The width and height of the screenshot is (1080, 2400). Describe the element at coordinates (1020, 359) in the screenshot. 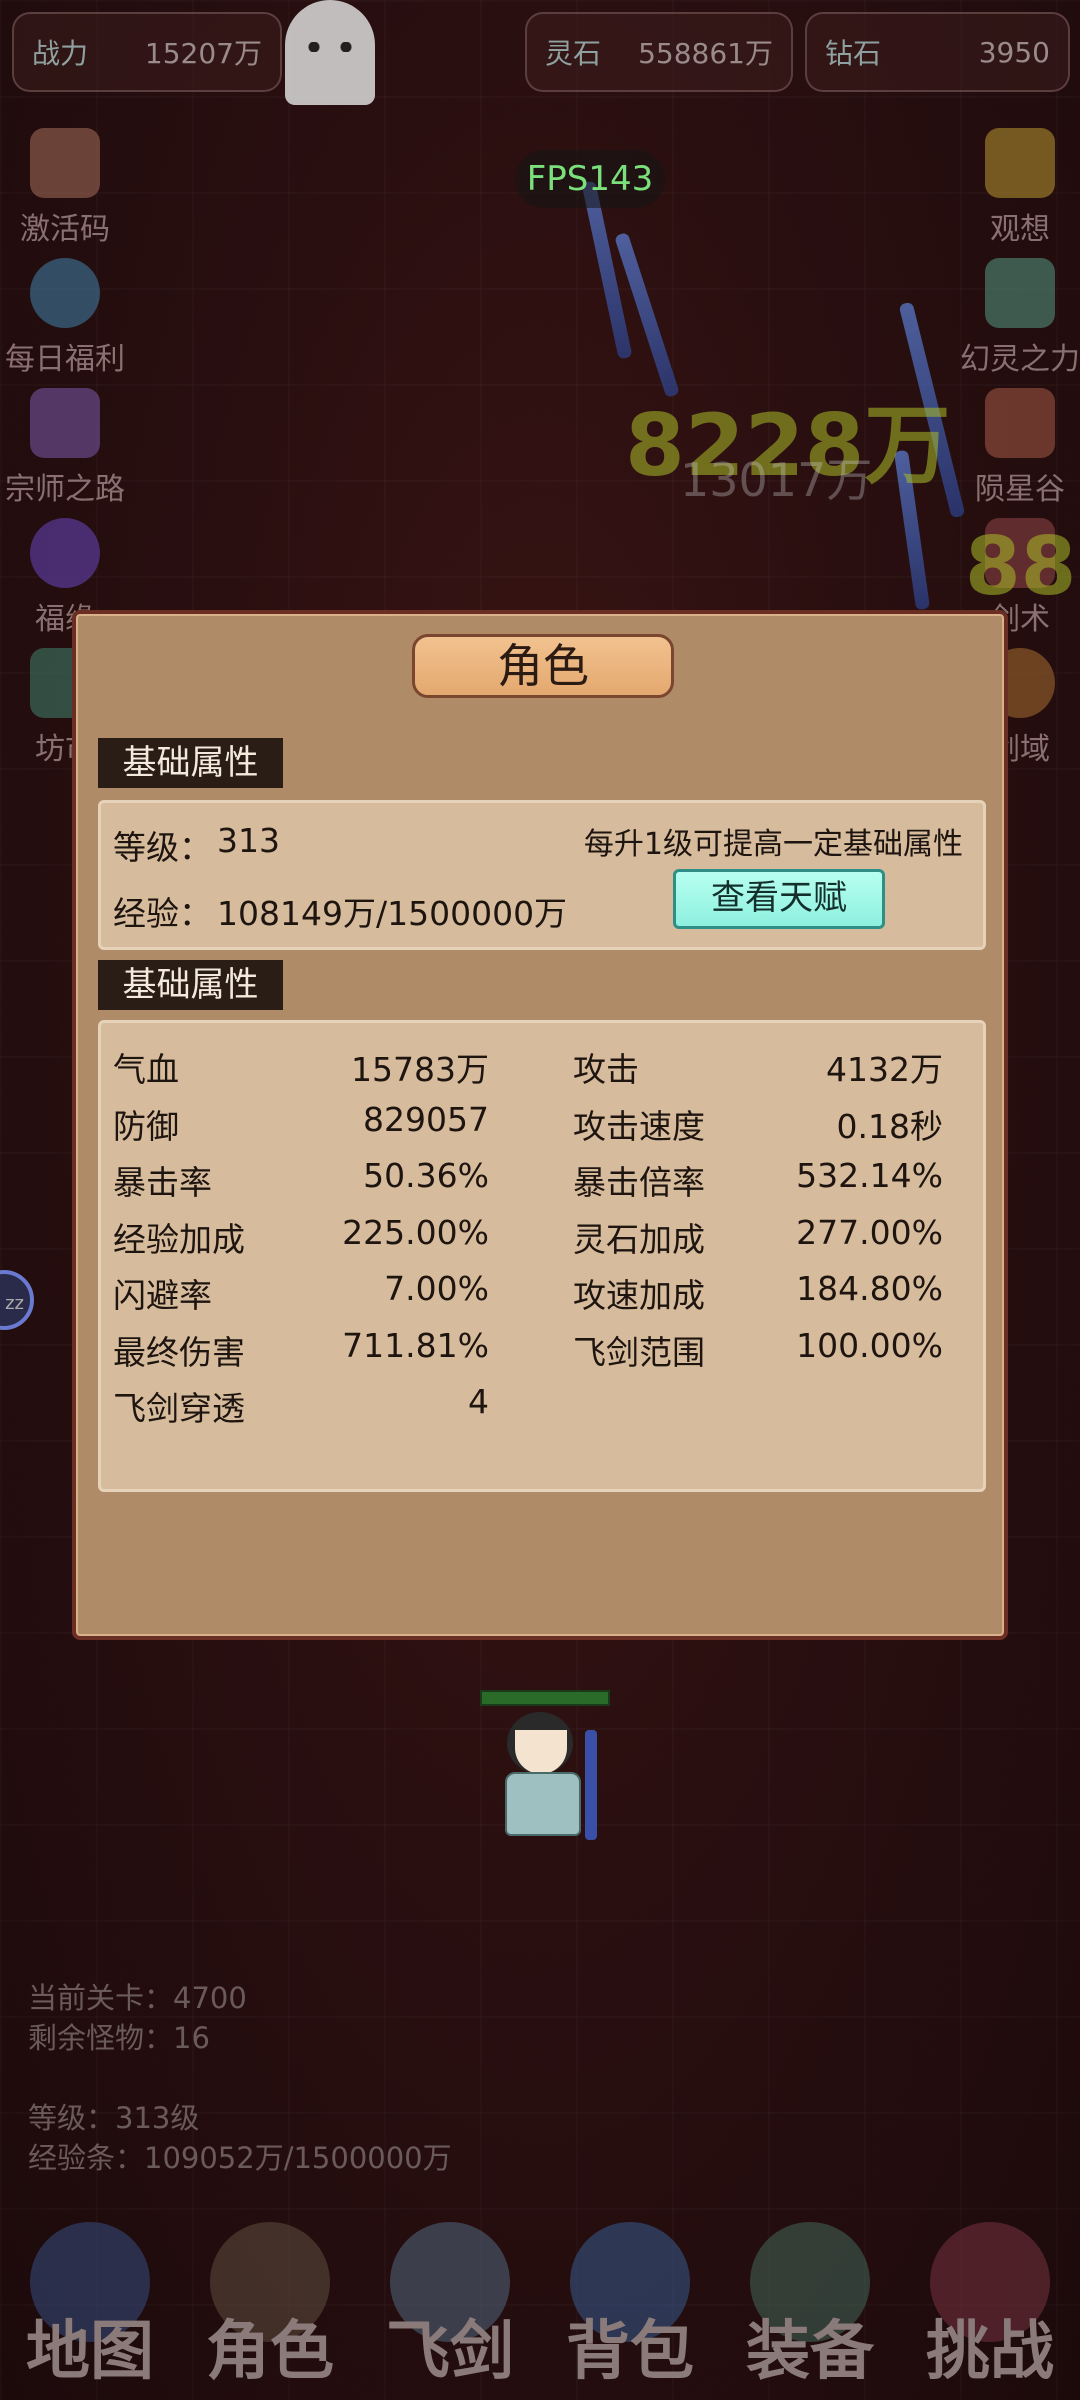

I see `side-label: 幻灵之力` at that location.